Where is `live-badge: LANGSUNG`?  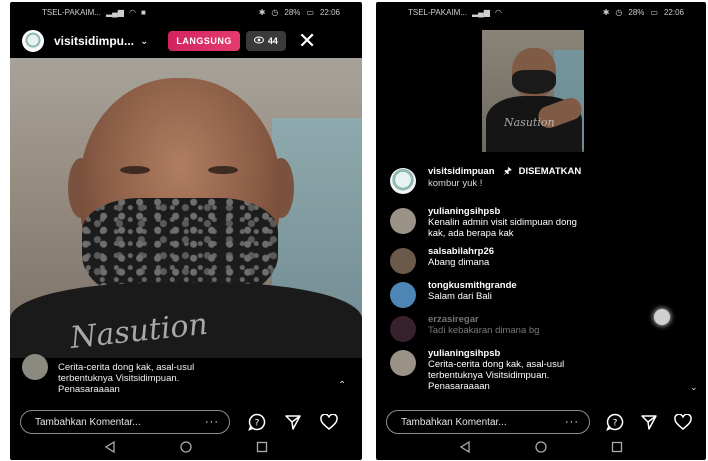 live-badge: LANGSUNG is located at coordinates (204, 41).